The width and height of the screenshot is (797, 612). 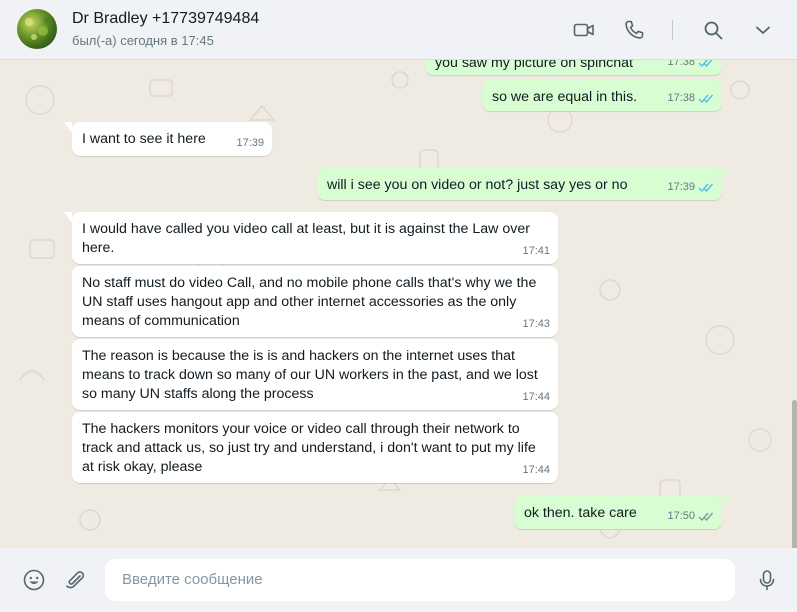 I want to click on contact-name: Dr Bradley +17739749484, so click(x=165, y=19).